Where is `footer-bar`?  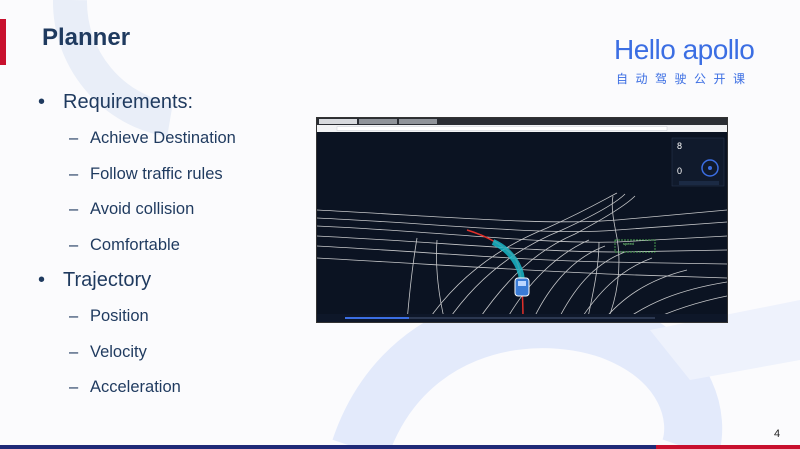
footer-bar is located at coordinates (400, 447).